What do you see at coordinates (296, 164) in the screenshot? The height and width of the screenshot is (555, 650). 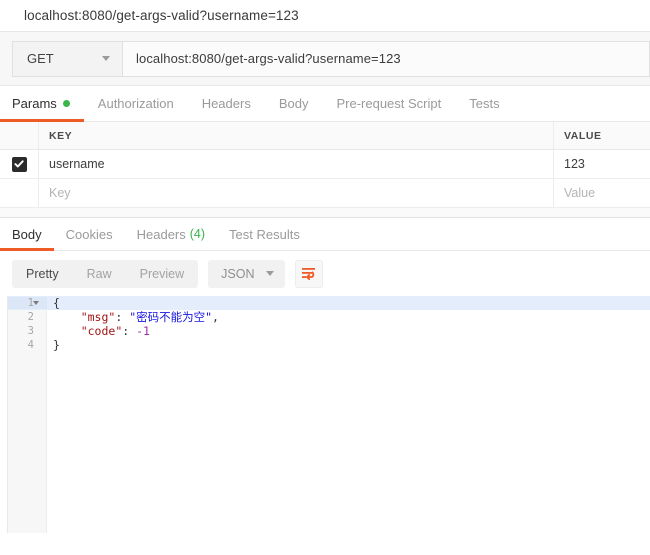 I see `param-key-input: username` at bounding box center [296, 164].